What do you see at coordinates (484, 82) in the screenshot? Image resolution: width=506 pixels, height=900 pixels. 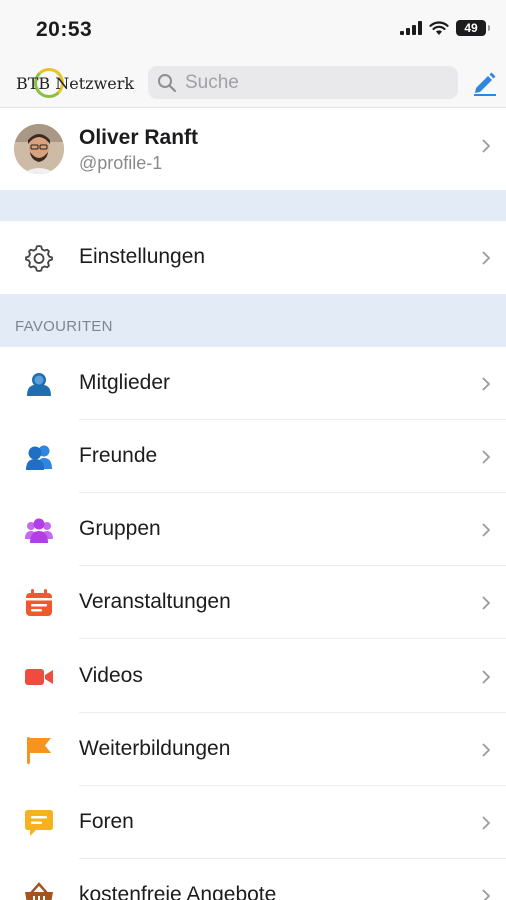 I see `compose-icon` at bounding box center [484, 82].